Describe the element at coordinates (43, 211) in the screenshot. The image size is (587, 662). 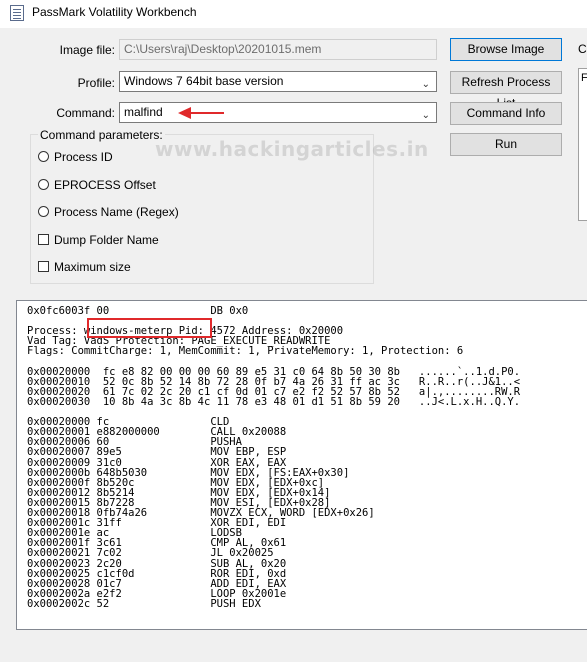
I see `process-name-regex-radio` at that location.